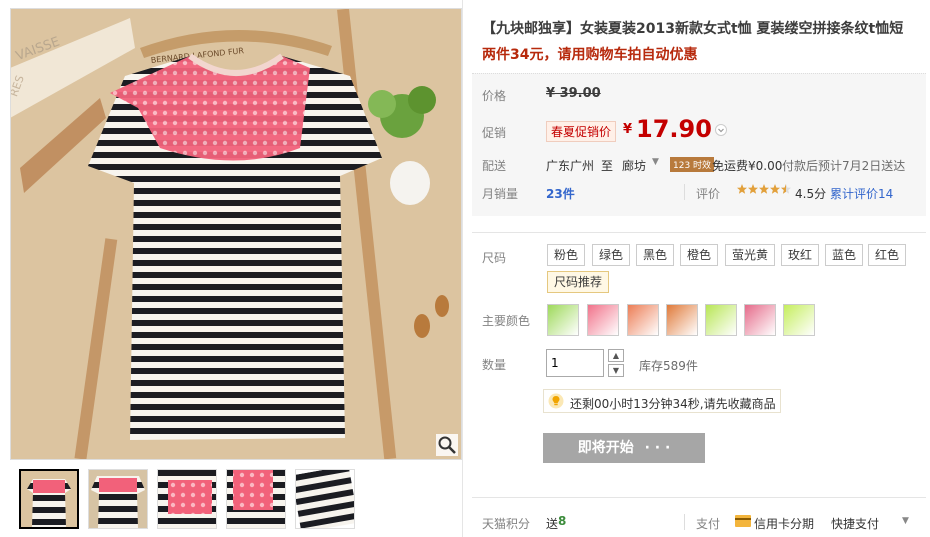 The width and height of the screenshot is (930, 537). Describe the element at coordinates (800, 255) in the screenshot. I see `size-option: 玫红` at that location.